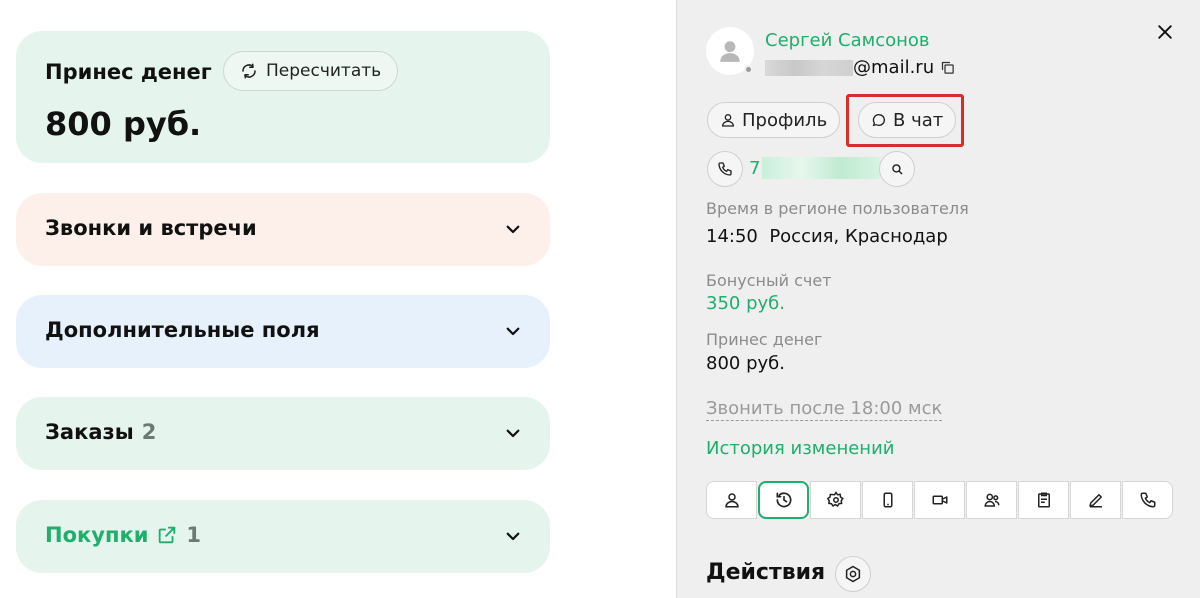  What do you see at coordinates (748, 69) in the screenshot?
I see `status-dot` at bounding box center [748, 69].